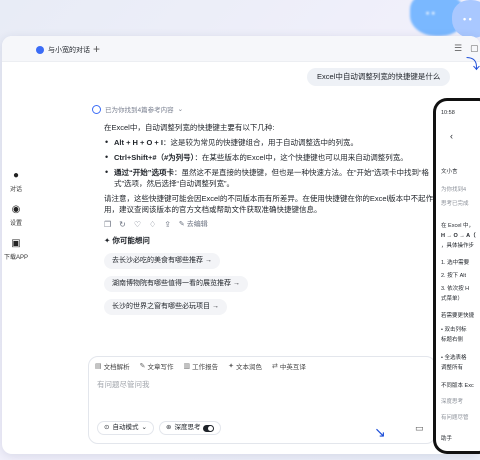 This screenshot has height=460, width=480. I want to click on tool-label: 中英互译, so click(292, 367).